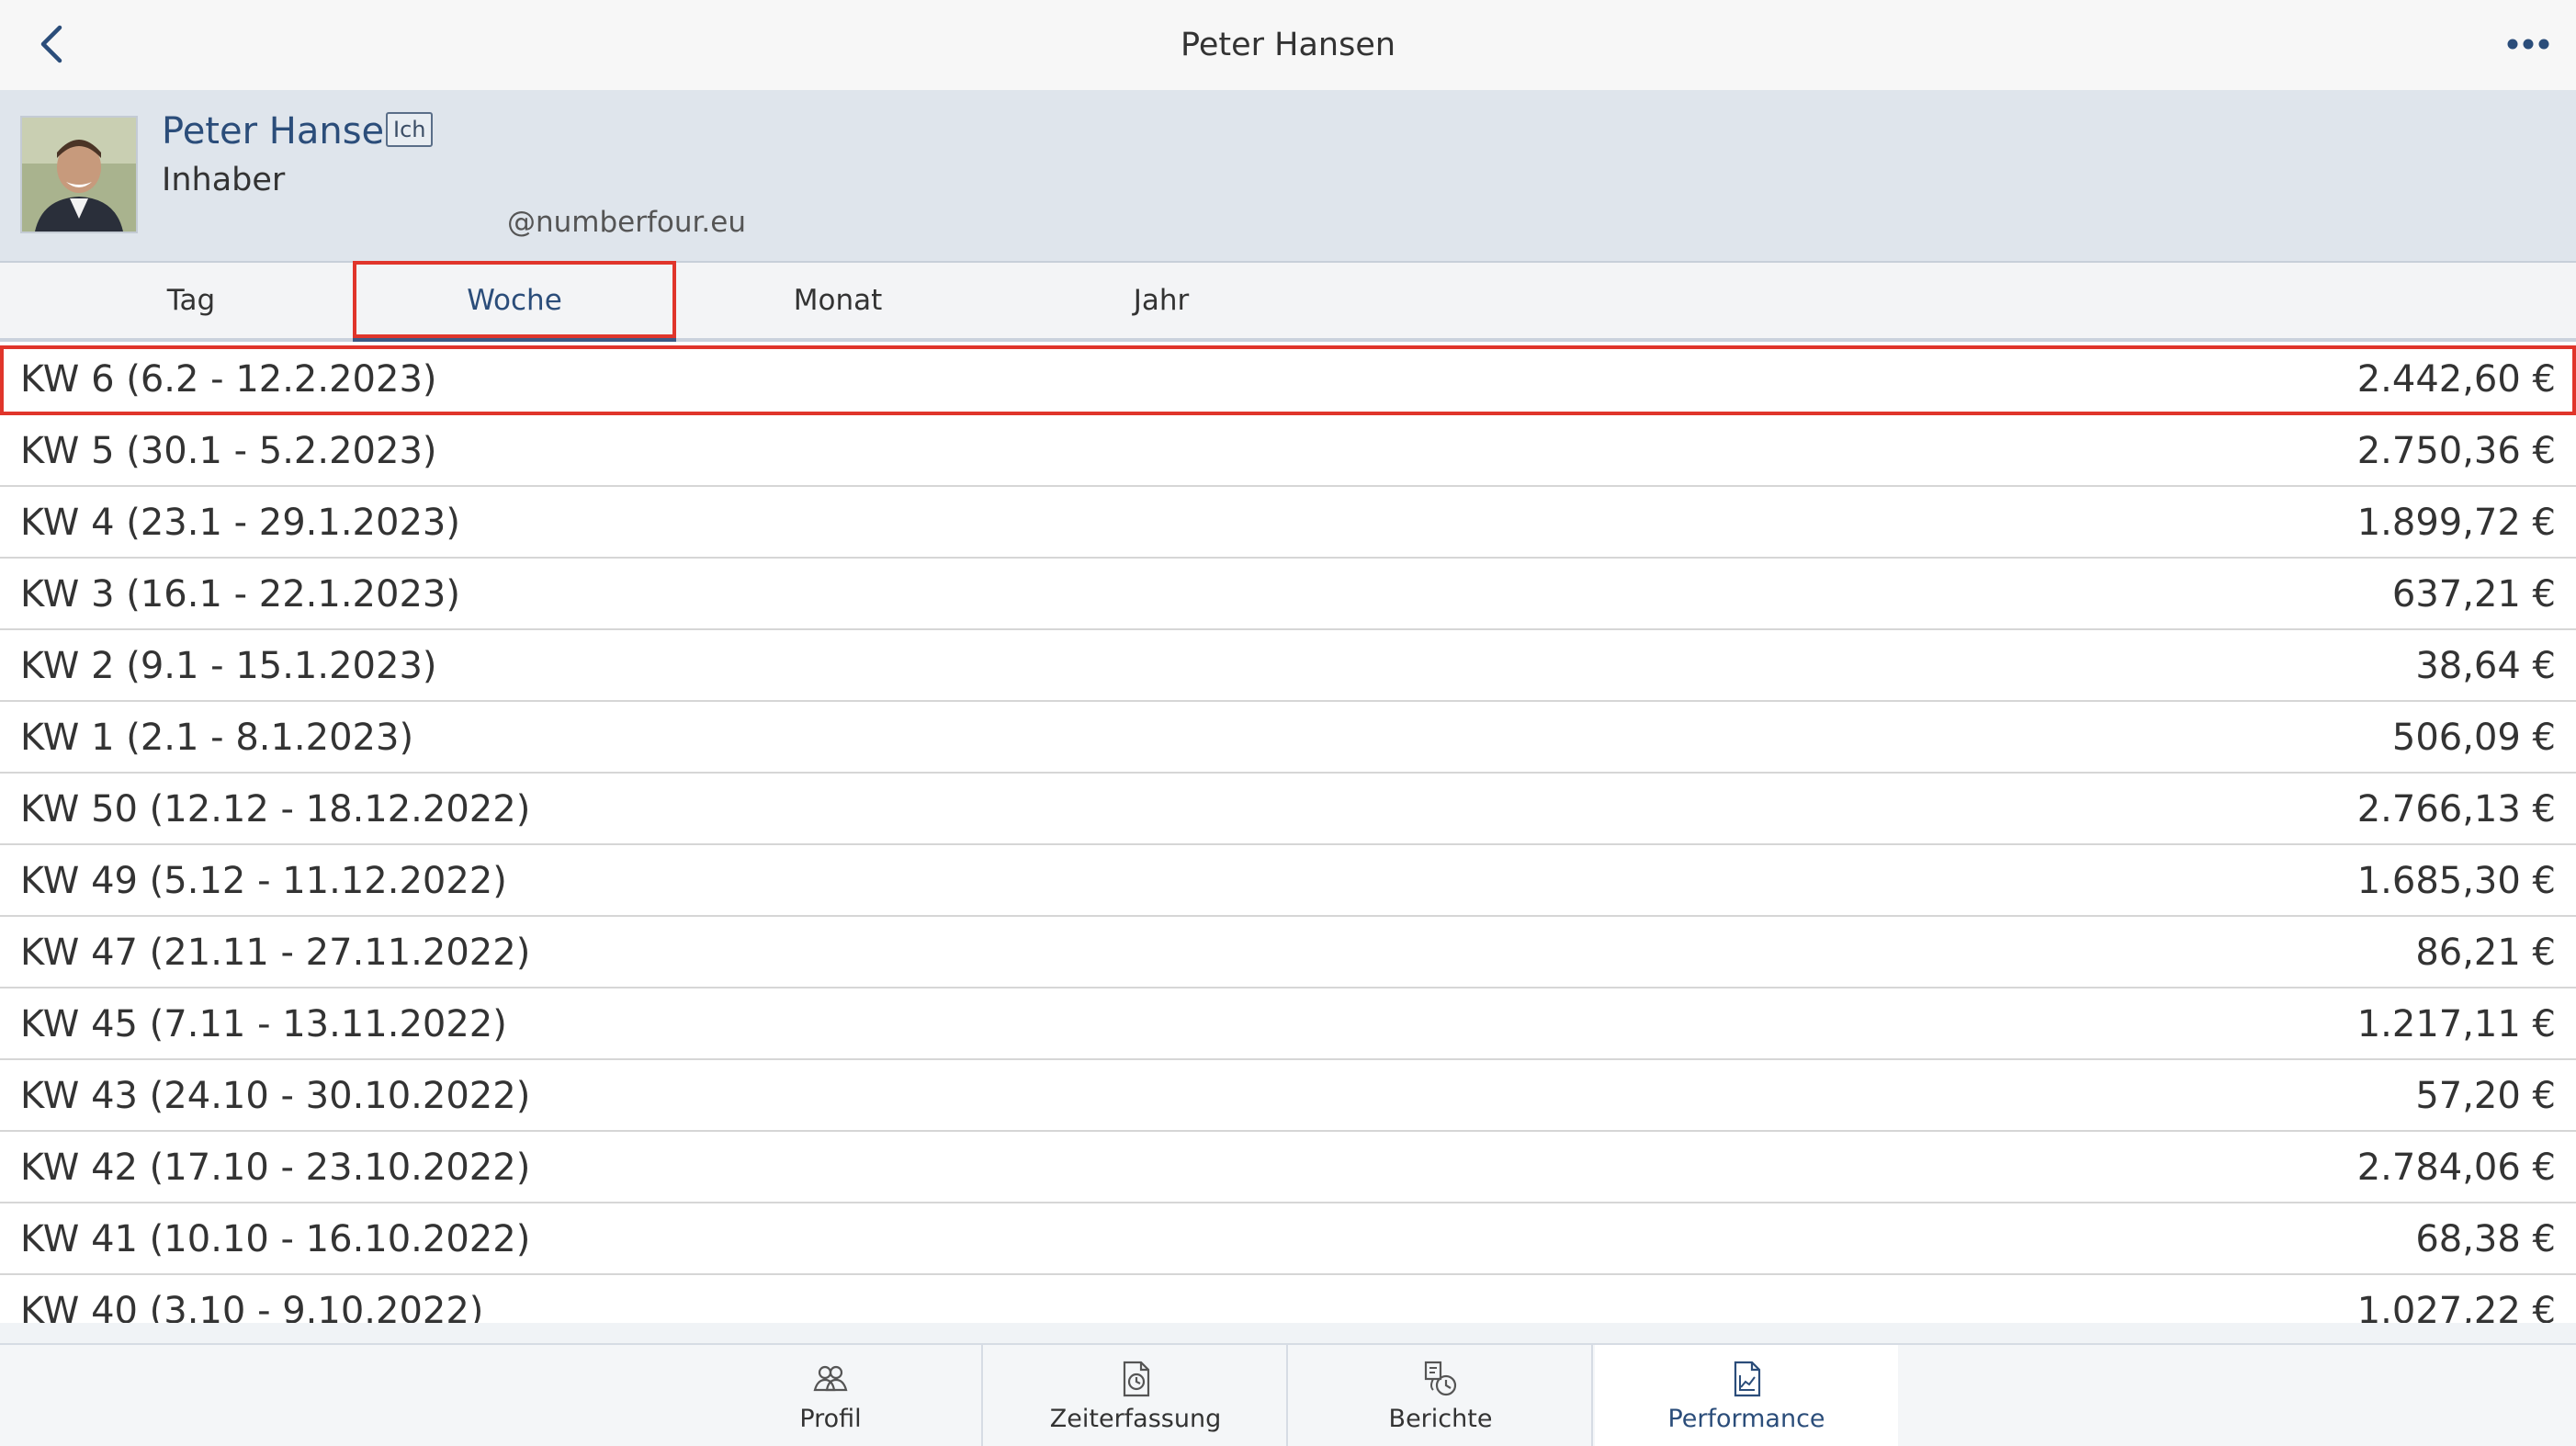 The width and height of the screenshot is (2576, 1446). What do you see at coordinates (1288, 1334) in the screenshot?
I see `list-overflow-edge` at bounding box center [1288, 1334].